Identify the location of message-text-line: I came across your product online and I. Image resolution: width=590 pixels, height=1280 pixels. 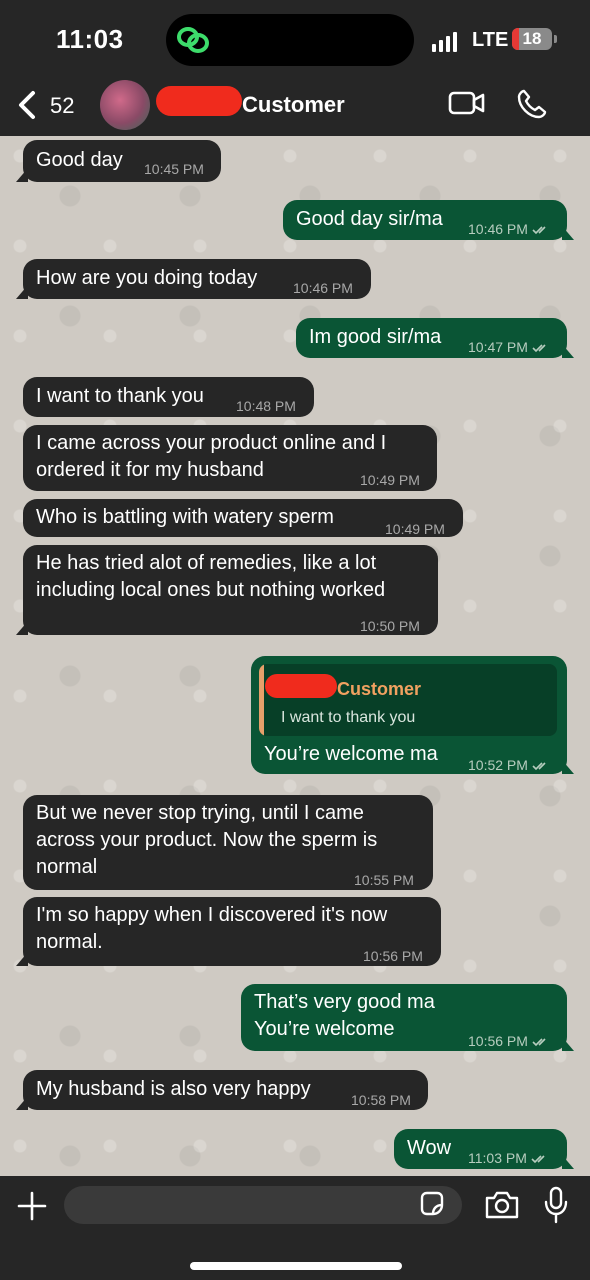
(211, 443).